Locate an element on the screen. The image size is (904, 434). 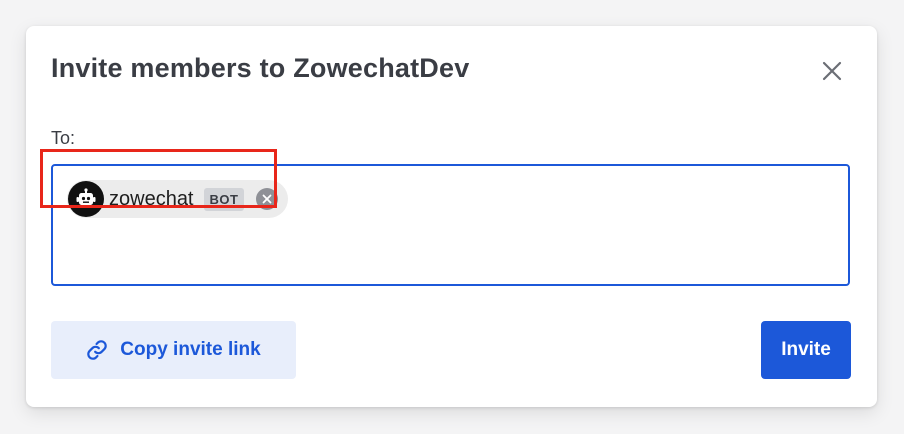
copy-invite-link-button: Copy invite link is located at coordinates (173, 350).